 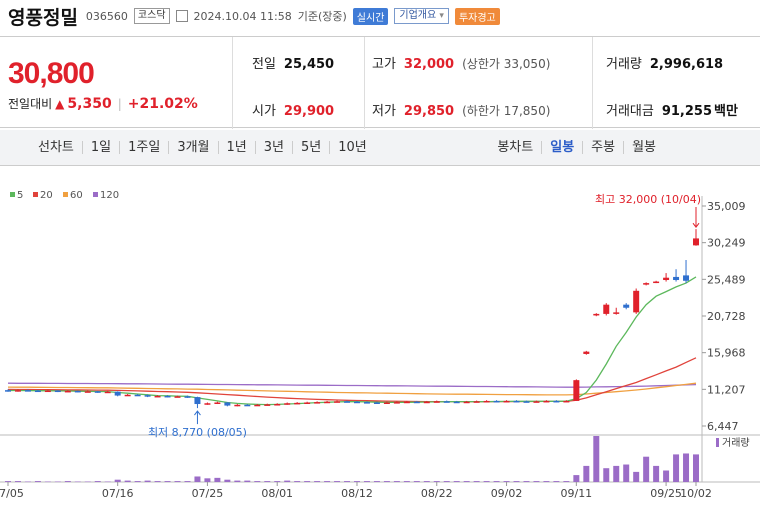 I want to click on stat-label: 거래량, so click(x=624, y=64).